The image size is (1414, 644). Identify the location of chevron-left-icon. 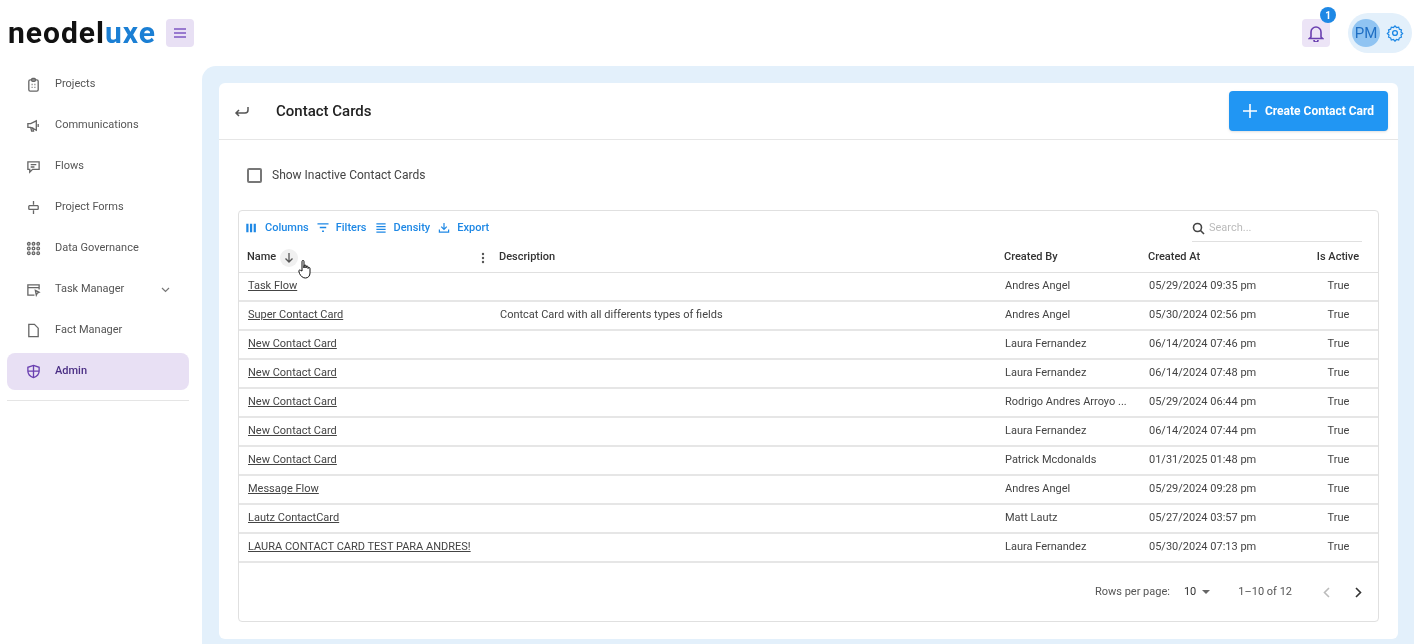
(1326, 592).